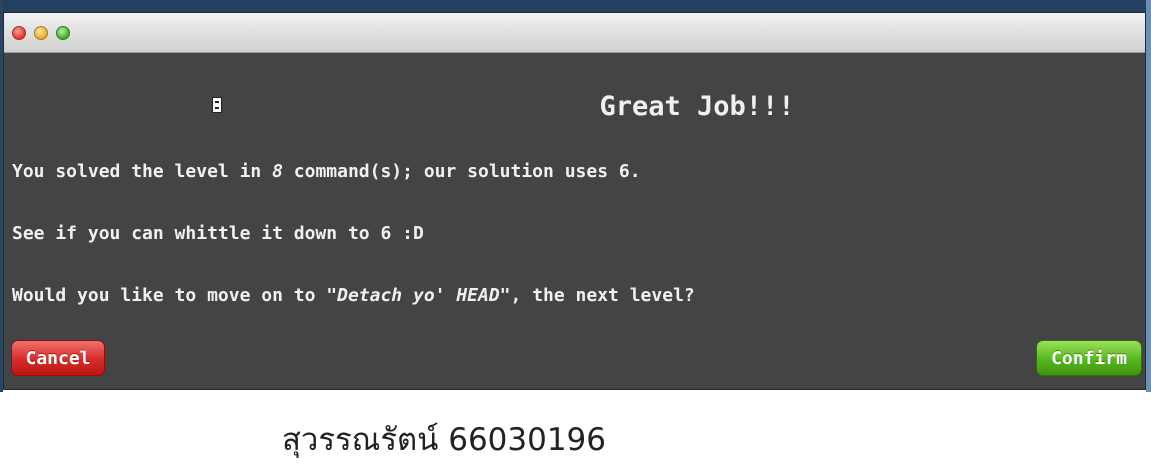 Image resolution: width=1151 pixels, height=464 pixels. What do you see at coordinates (574, 33) in the screenshot?
I see `window-titlebar` at bounding box center [574, 33].